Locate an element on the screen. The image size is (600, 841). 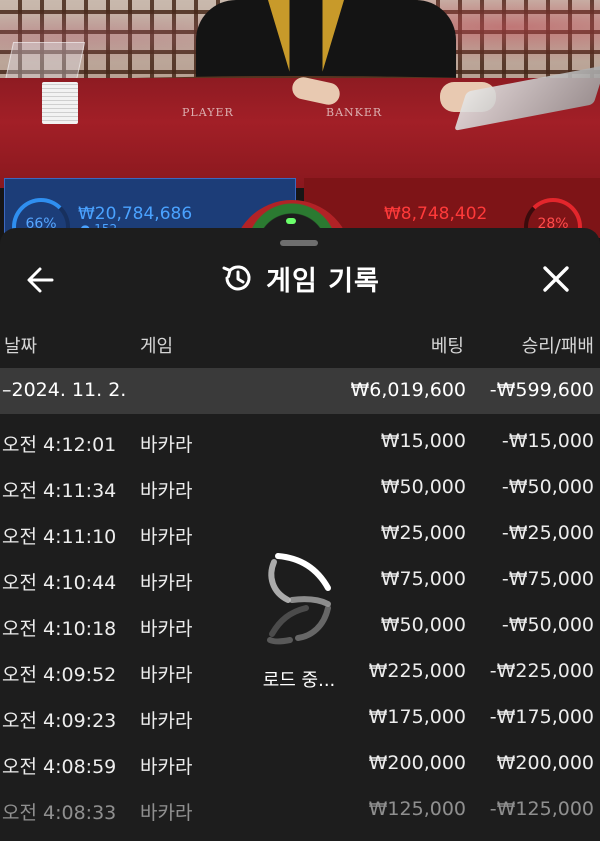
row-time: 오전 4:09:52 is located at coordinates (59, 675).